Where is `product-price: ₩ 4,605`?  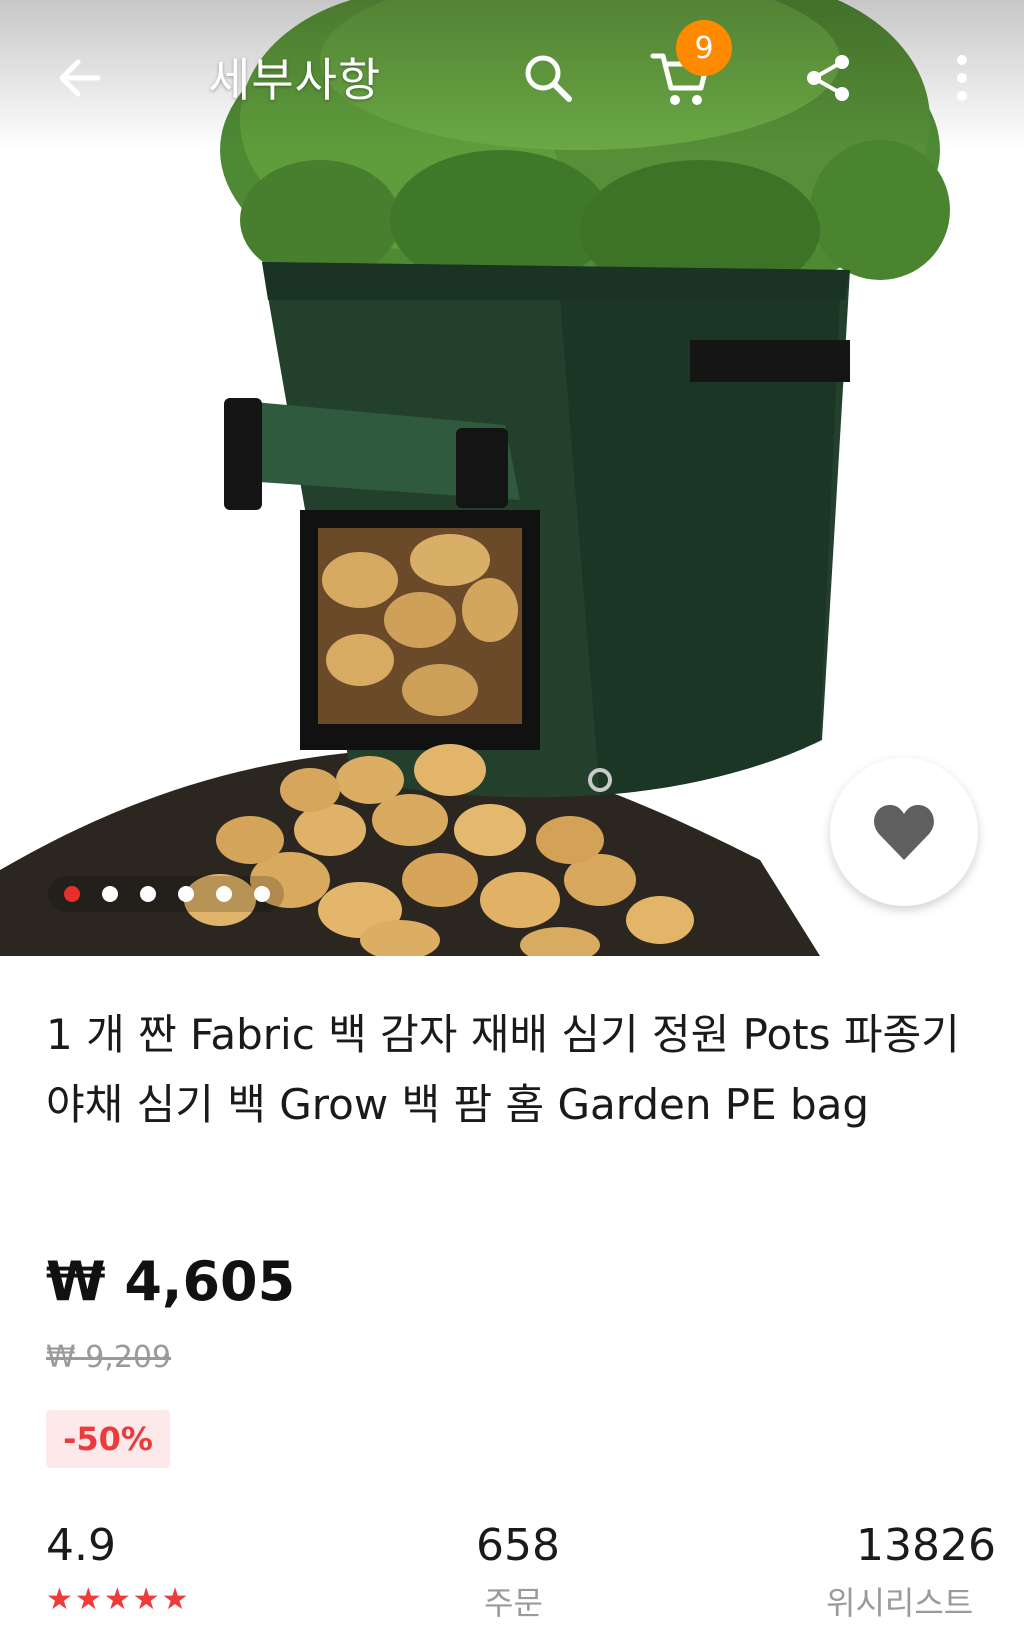 product-price: ₩ 4,605 is located at coordinates (171, 1281).